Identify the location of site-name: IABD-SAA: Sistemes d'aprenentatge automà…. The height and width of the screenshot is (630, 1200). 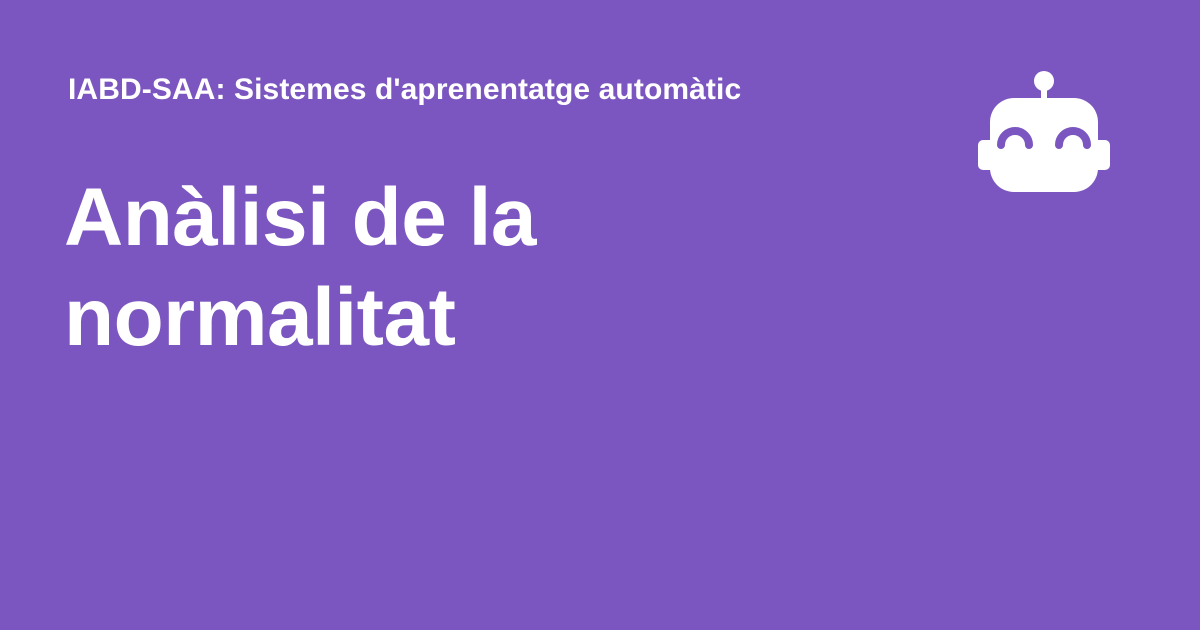
(405, 89).